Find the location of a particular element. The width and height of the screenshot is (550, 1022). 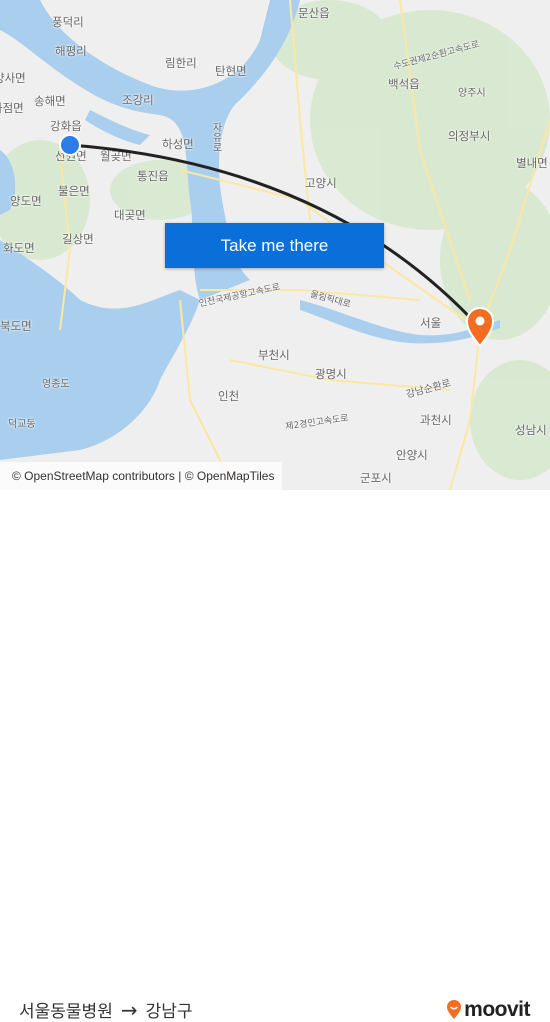

take-me-there-button: Take me there is located at coordinates (274, 245).